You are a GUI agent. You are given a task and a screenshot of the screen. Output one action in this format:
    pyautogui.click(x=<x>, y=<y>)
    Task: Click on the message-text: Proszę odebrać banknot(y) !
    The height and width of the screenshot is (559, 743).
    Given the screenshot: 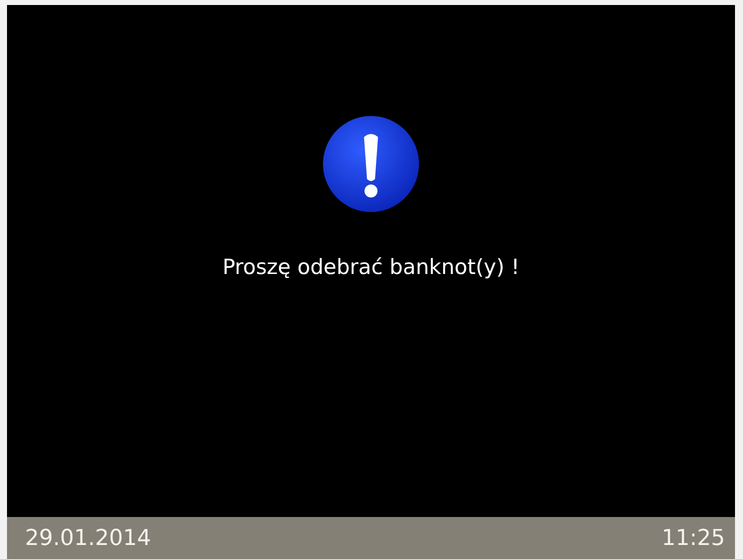 What is the action you would take?
    pyautogui.click(x=371, y=267)
    